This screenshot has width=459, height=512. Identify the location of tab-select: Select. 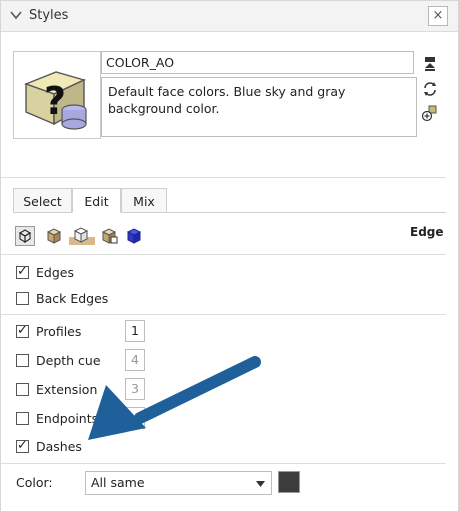
(42, 200).